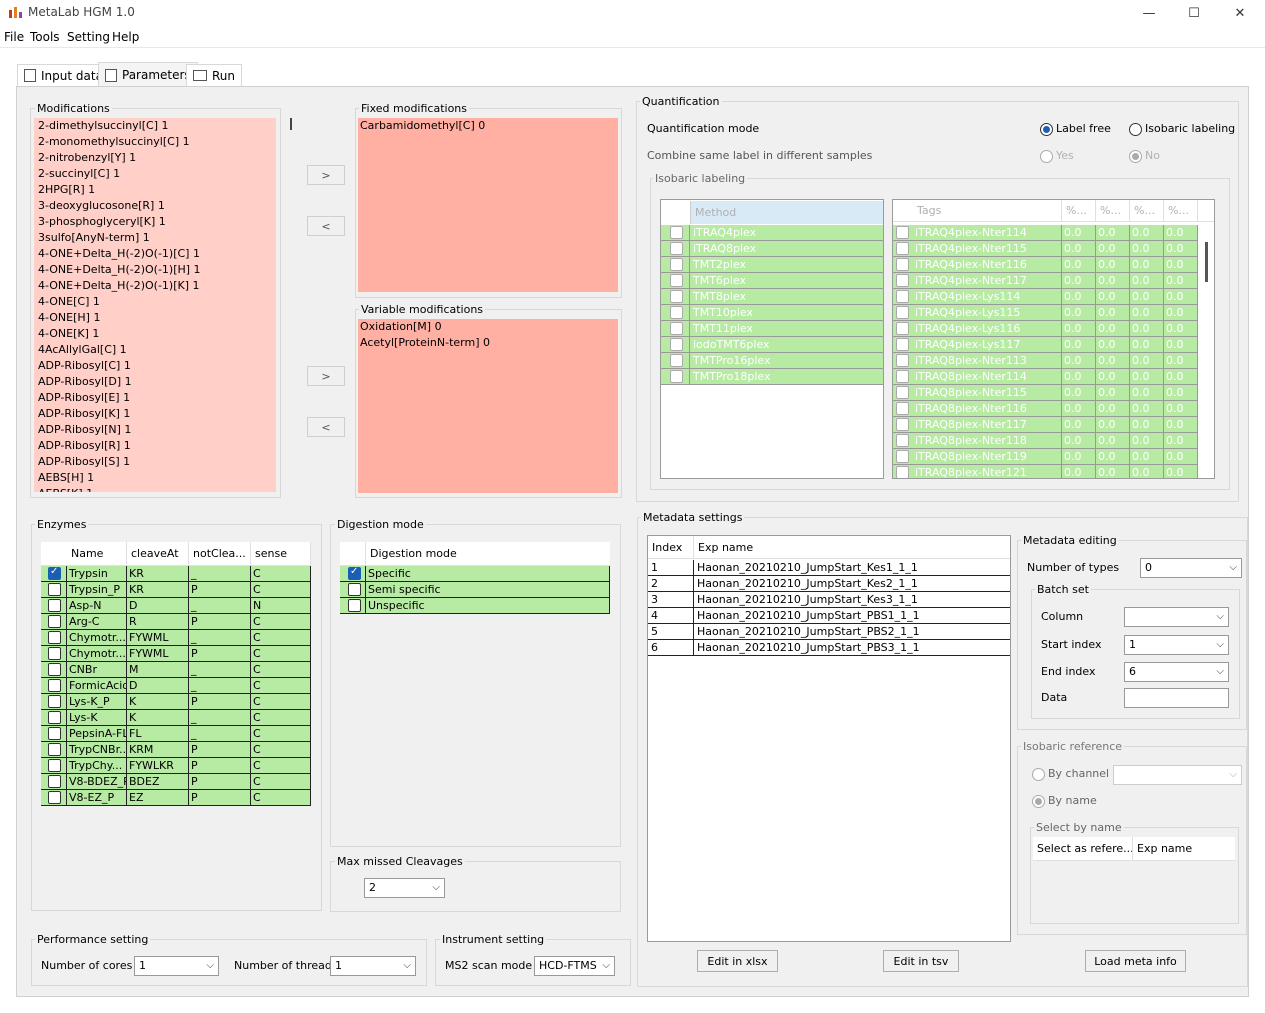  I want to click on table-row: Lys-K K _ C, so click(176, 718).